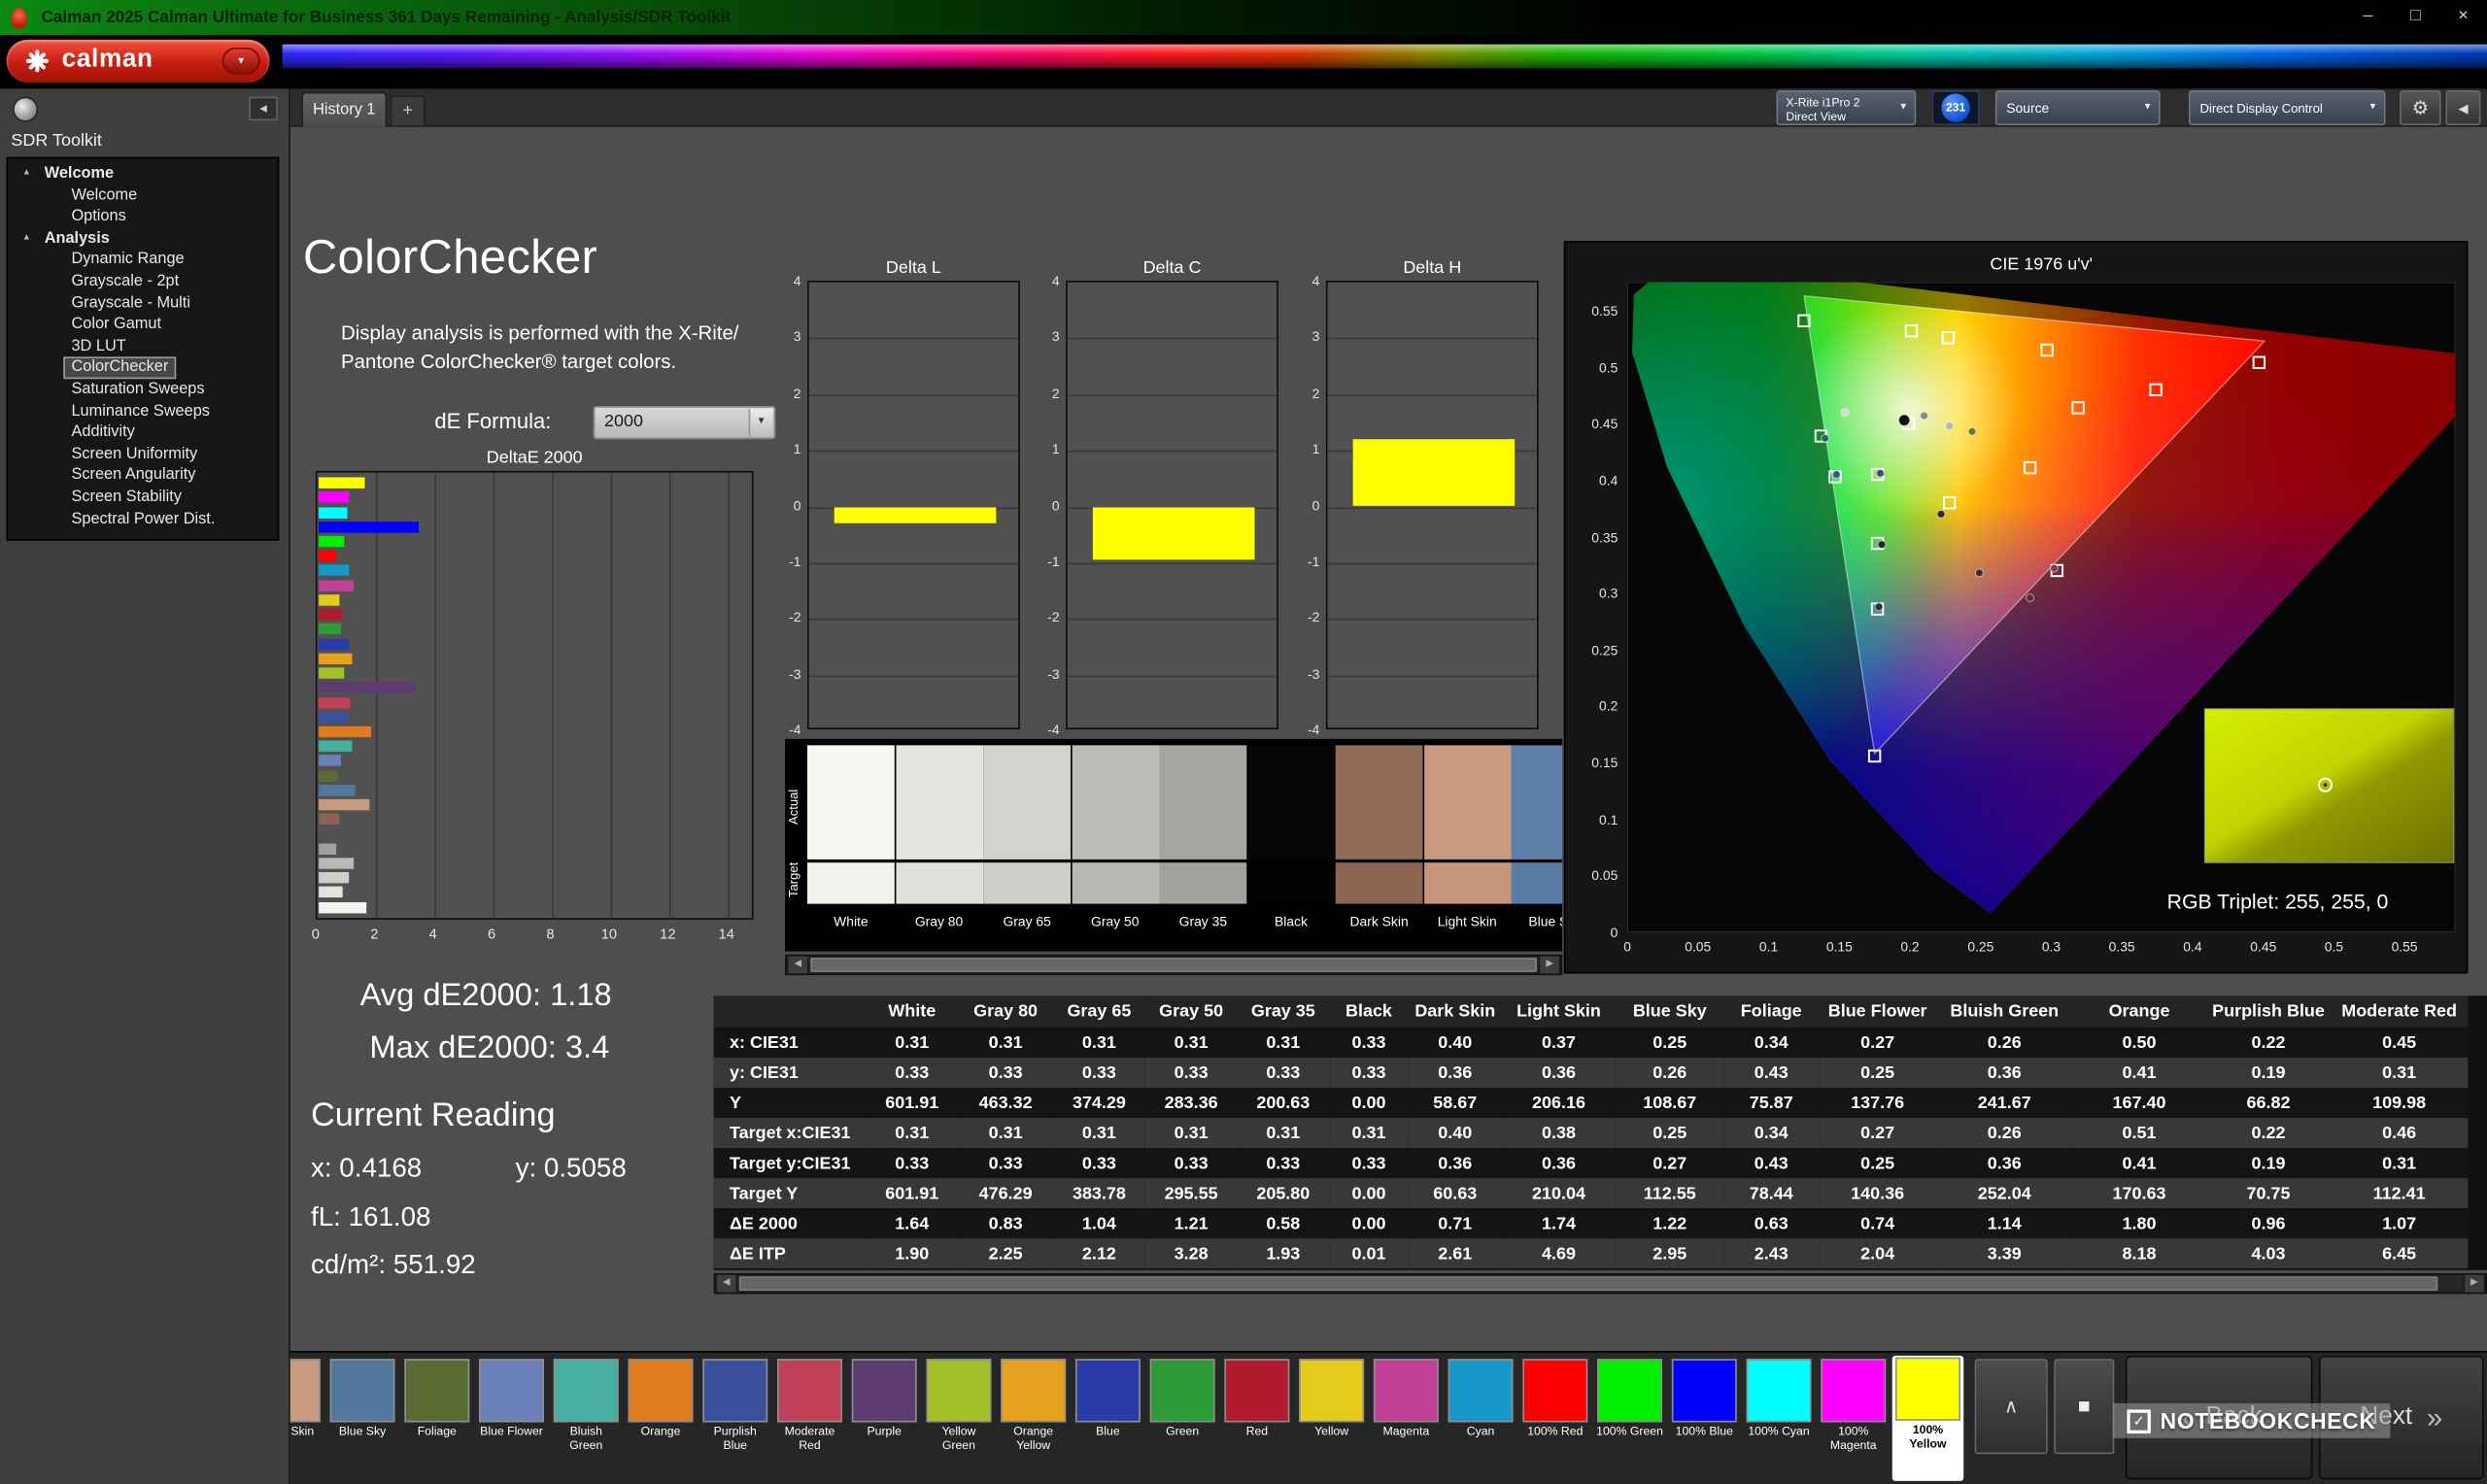 Image resolution: width=2487 pixels, height=1484 pixels. What do you see at coordinates (958, 1410) in the screenshot?
I see `patch-button-yellow-green: Yellow Green` at bounding box center [958, 1410].